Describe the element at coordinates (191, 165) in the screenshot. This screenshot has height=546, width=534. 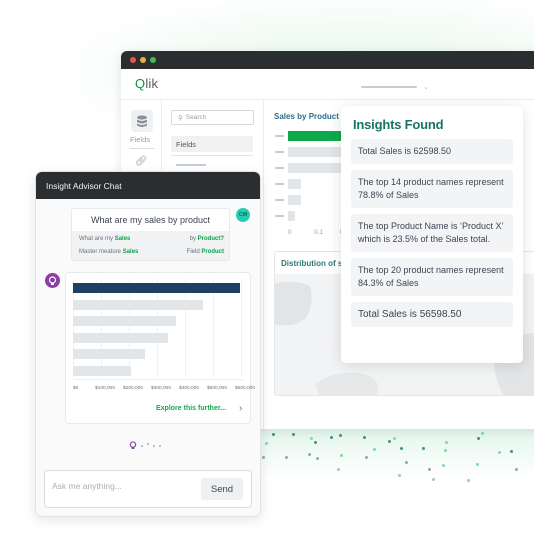
I see `field-item-placeholder` at that location.